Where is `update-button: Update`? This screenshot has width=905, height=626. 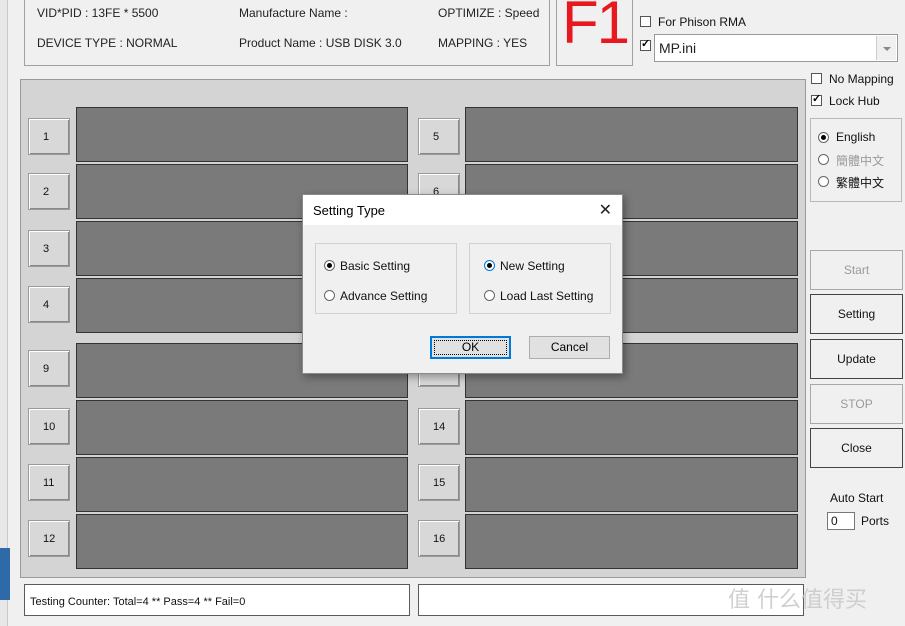
update-button: Update is located at coordinates (856, 359).